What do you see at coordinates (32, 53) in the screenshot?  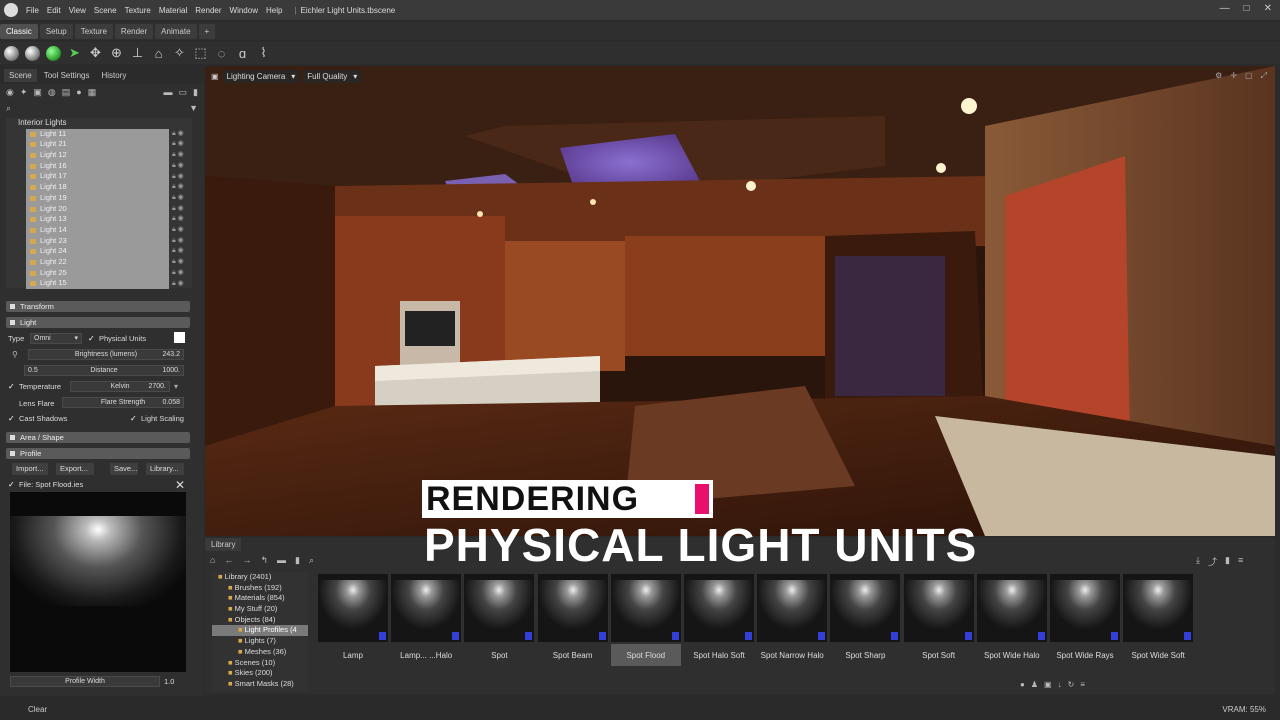 I see `material-sphere-icon` at bounding box center [32, 53].